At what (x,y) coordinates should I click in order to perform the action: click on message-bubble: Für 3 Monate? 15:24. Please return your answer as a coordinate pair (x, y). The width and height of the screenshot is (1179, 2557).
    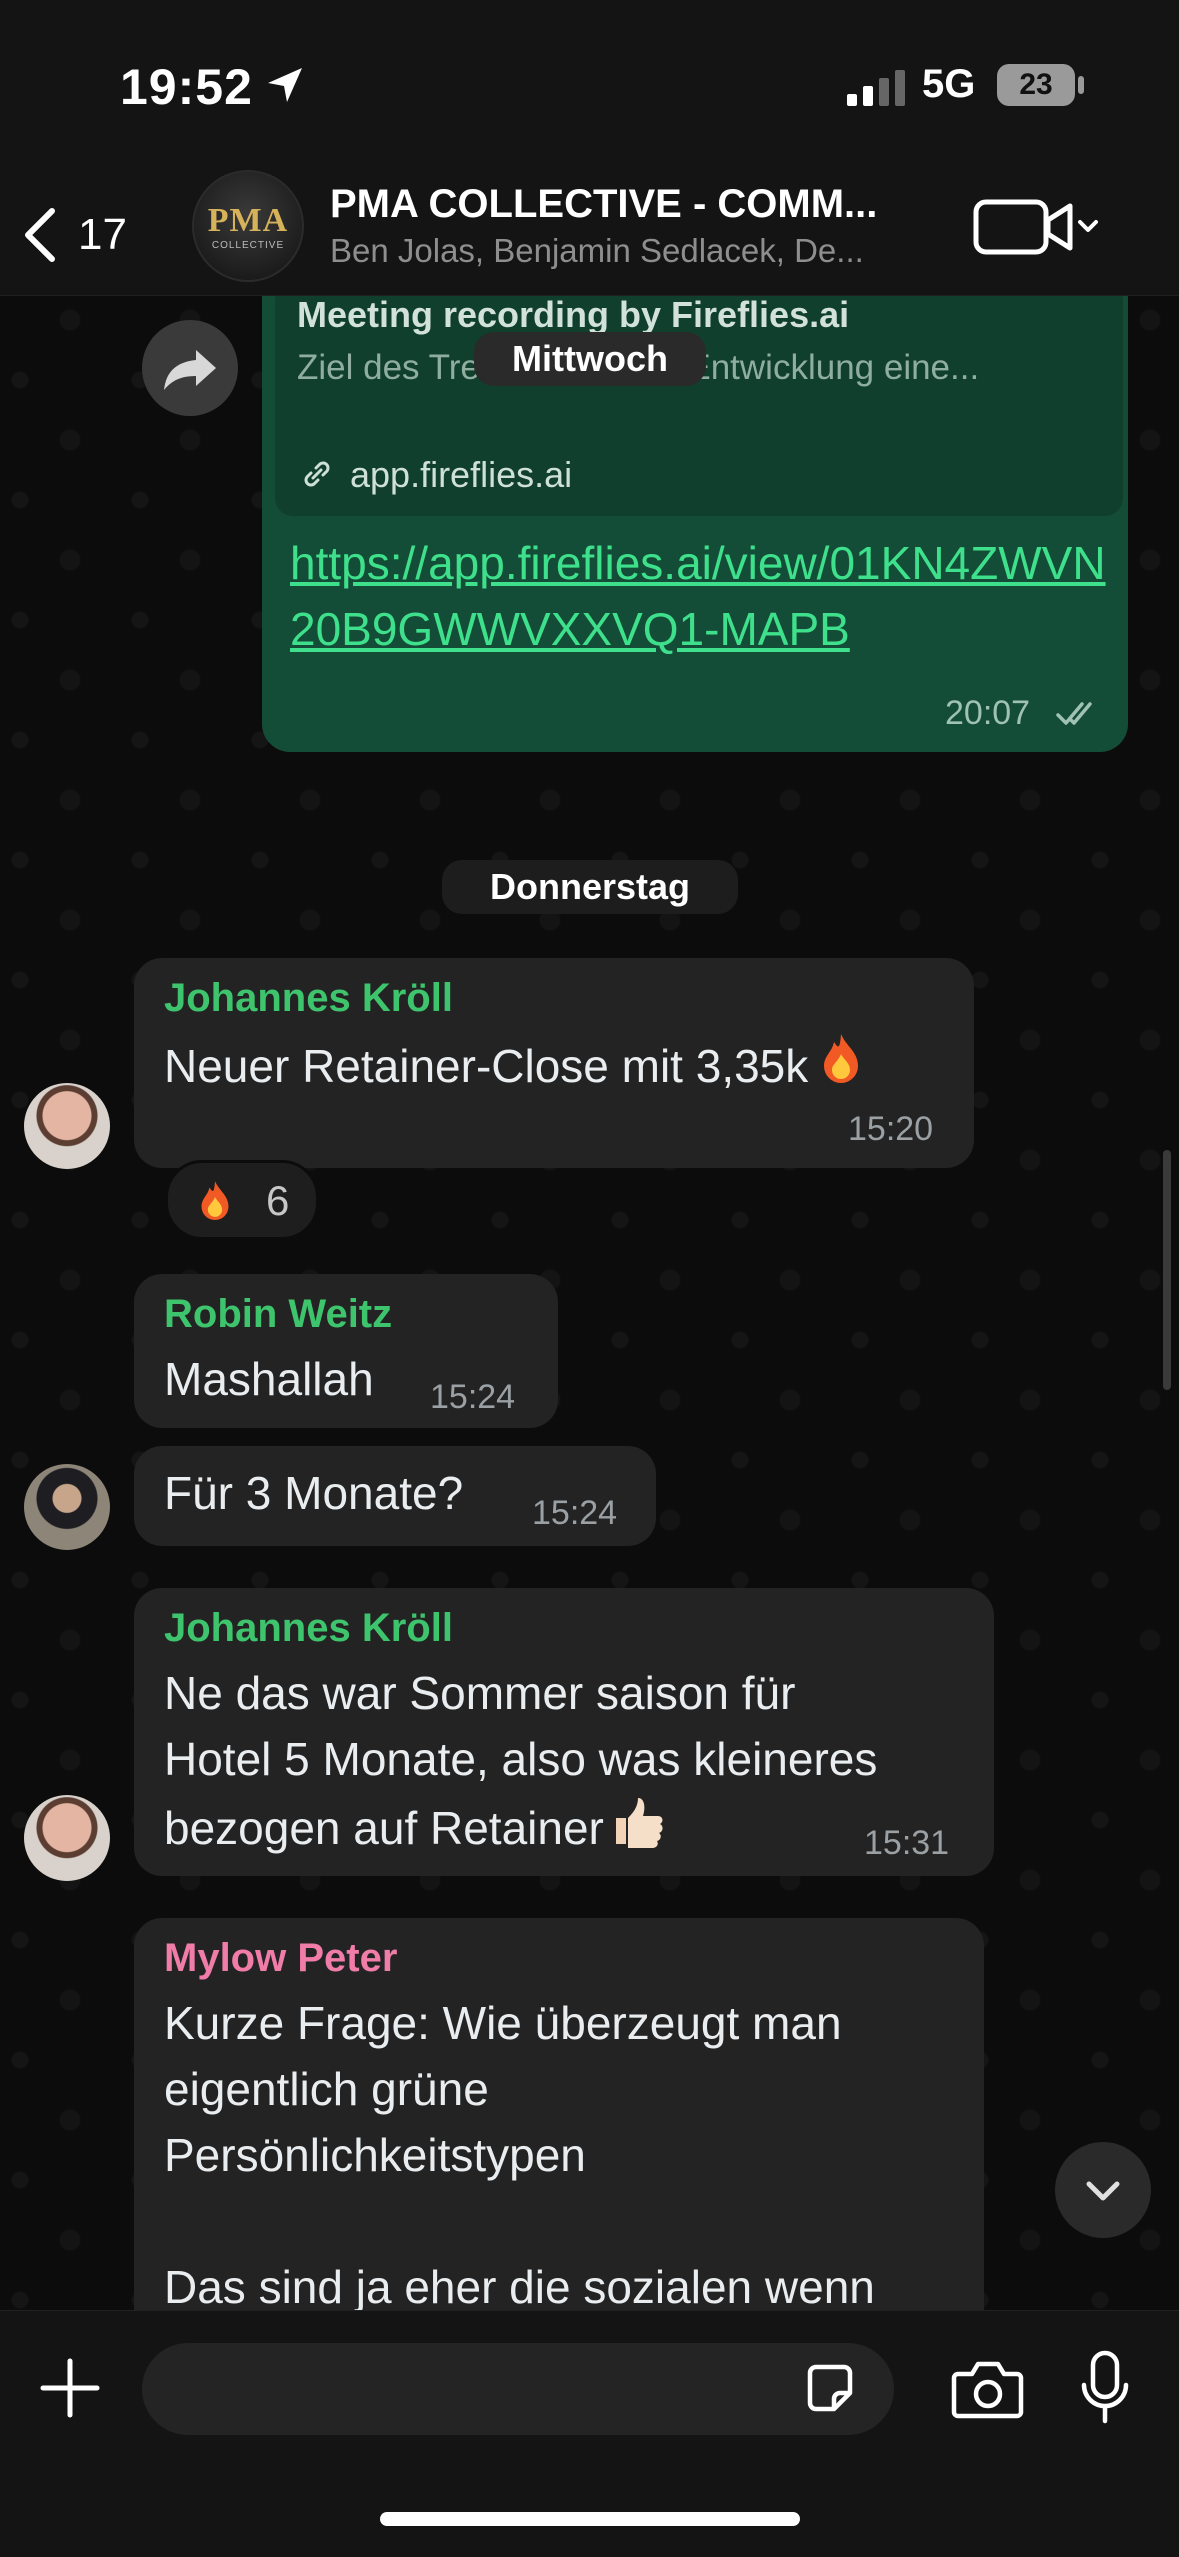
    Looking at the image, I should click on (395, 1496).